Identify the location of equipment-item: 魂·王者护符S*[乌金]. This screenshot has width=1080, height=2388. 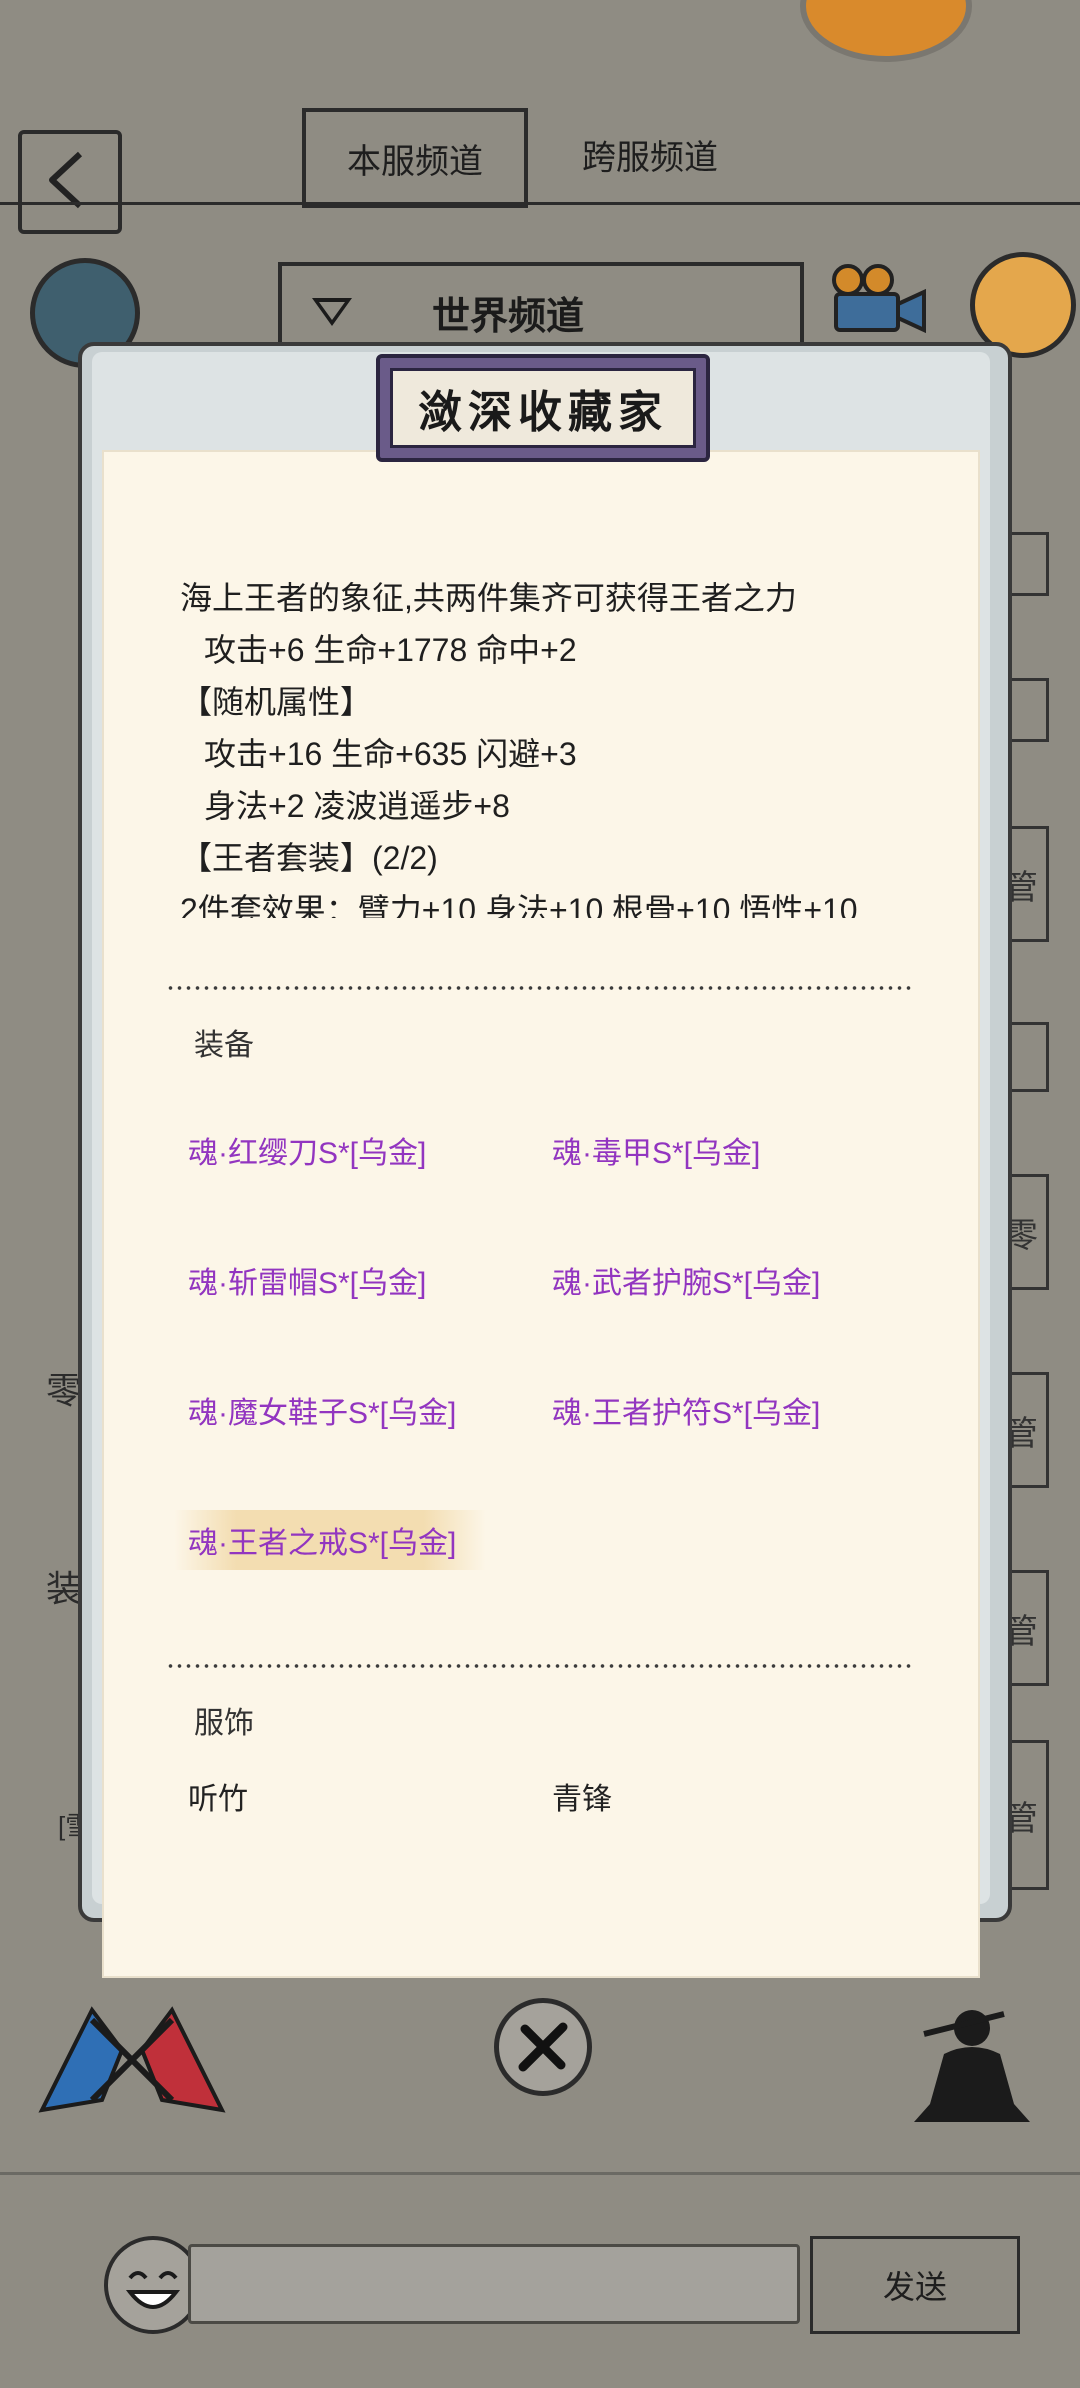
(686, 1410).